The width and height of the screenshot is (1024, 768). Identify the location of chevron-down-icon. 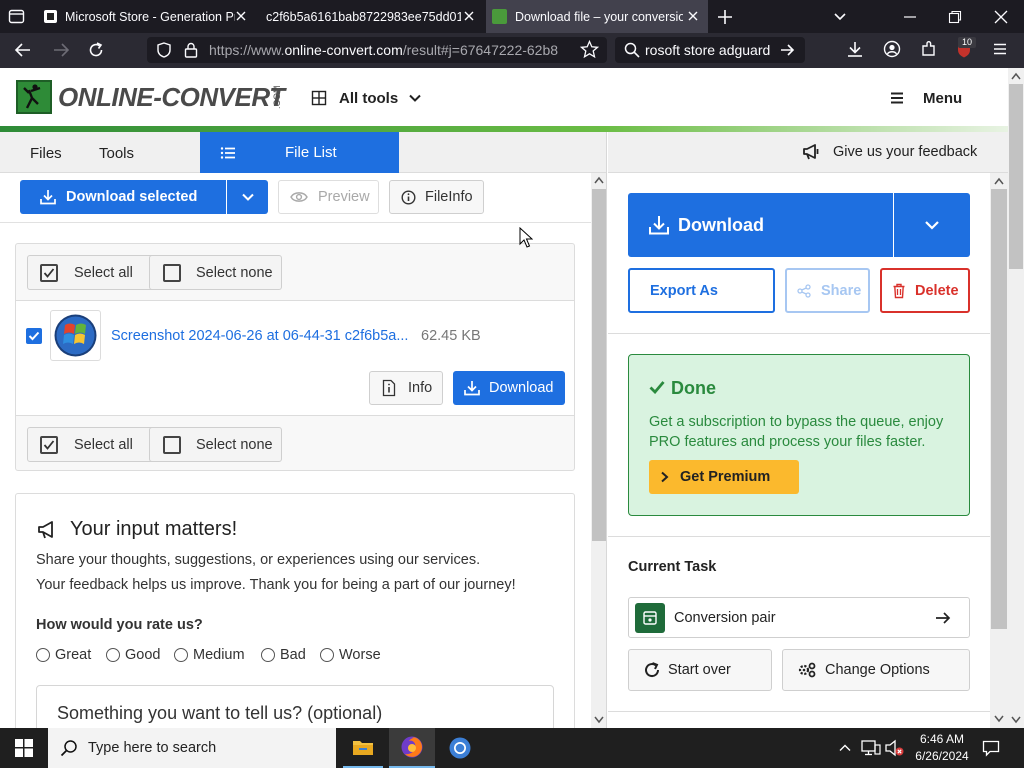
(415, 98).